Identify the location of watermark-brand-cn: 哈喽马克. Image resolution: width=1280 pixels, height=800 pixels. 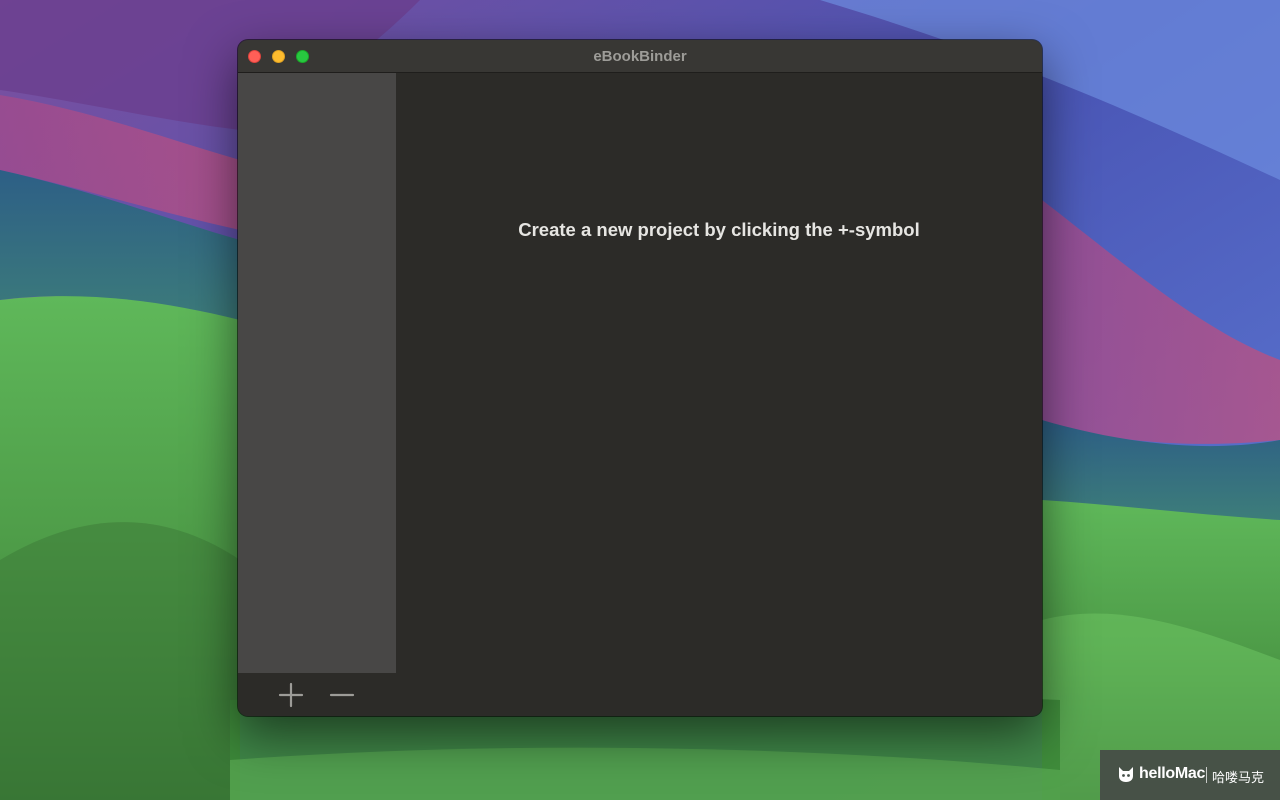
(1238, 777).